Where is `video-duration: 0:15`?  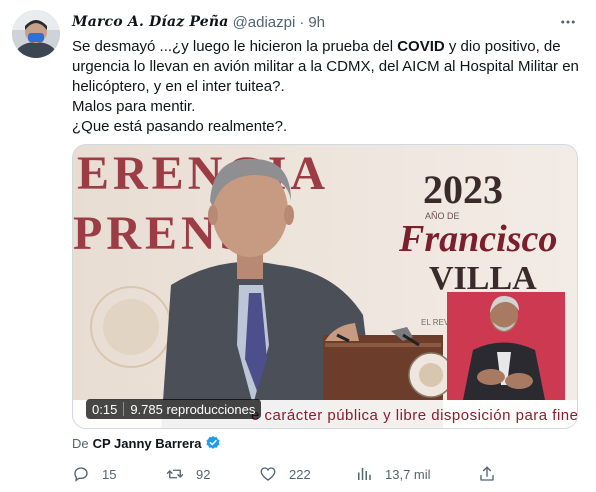 video-duration: 0:15 is located at coordinates (105, 409).